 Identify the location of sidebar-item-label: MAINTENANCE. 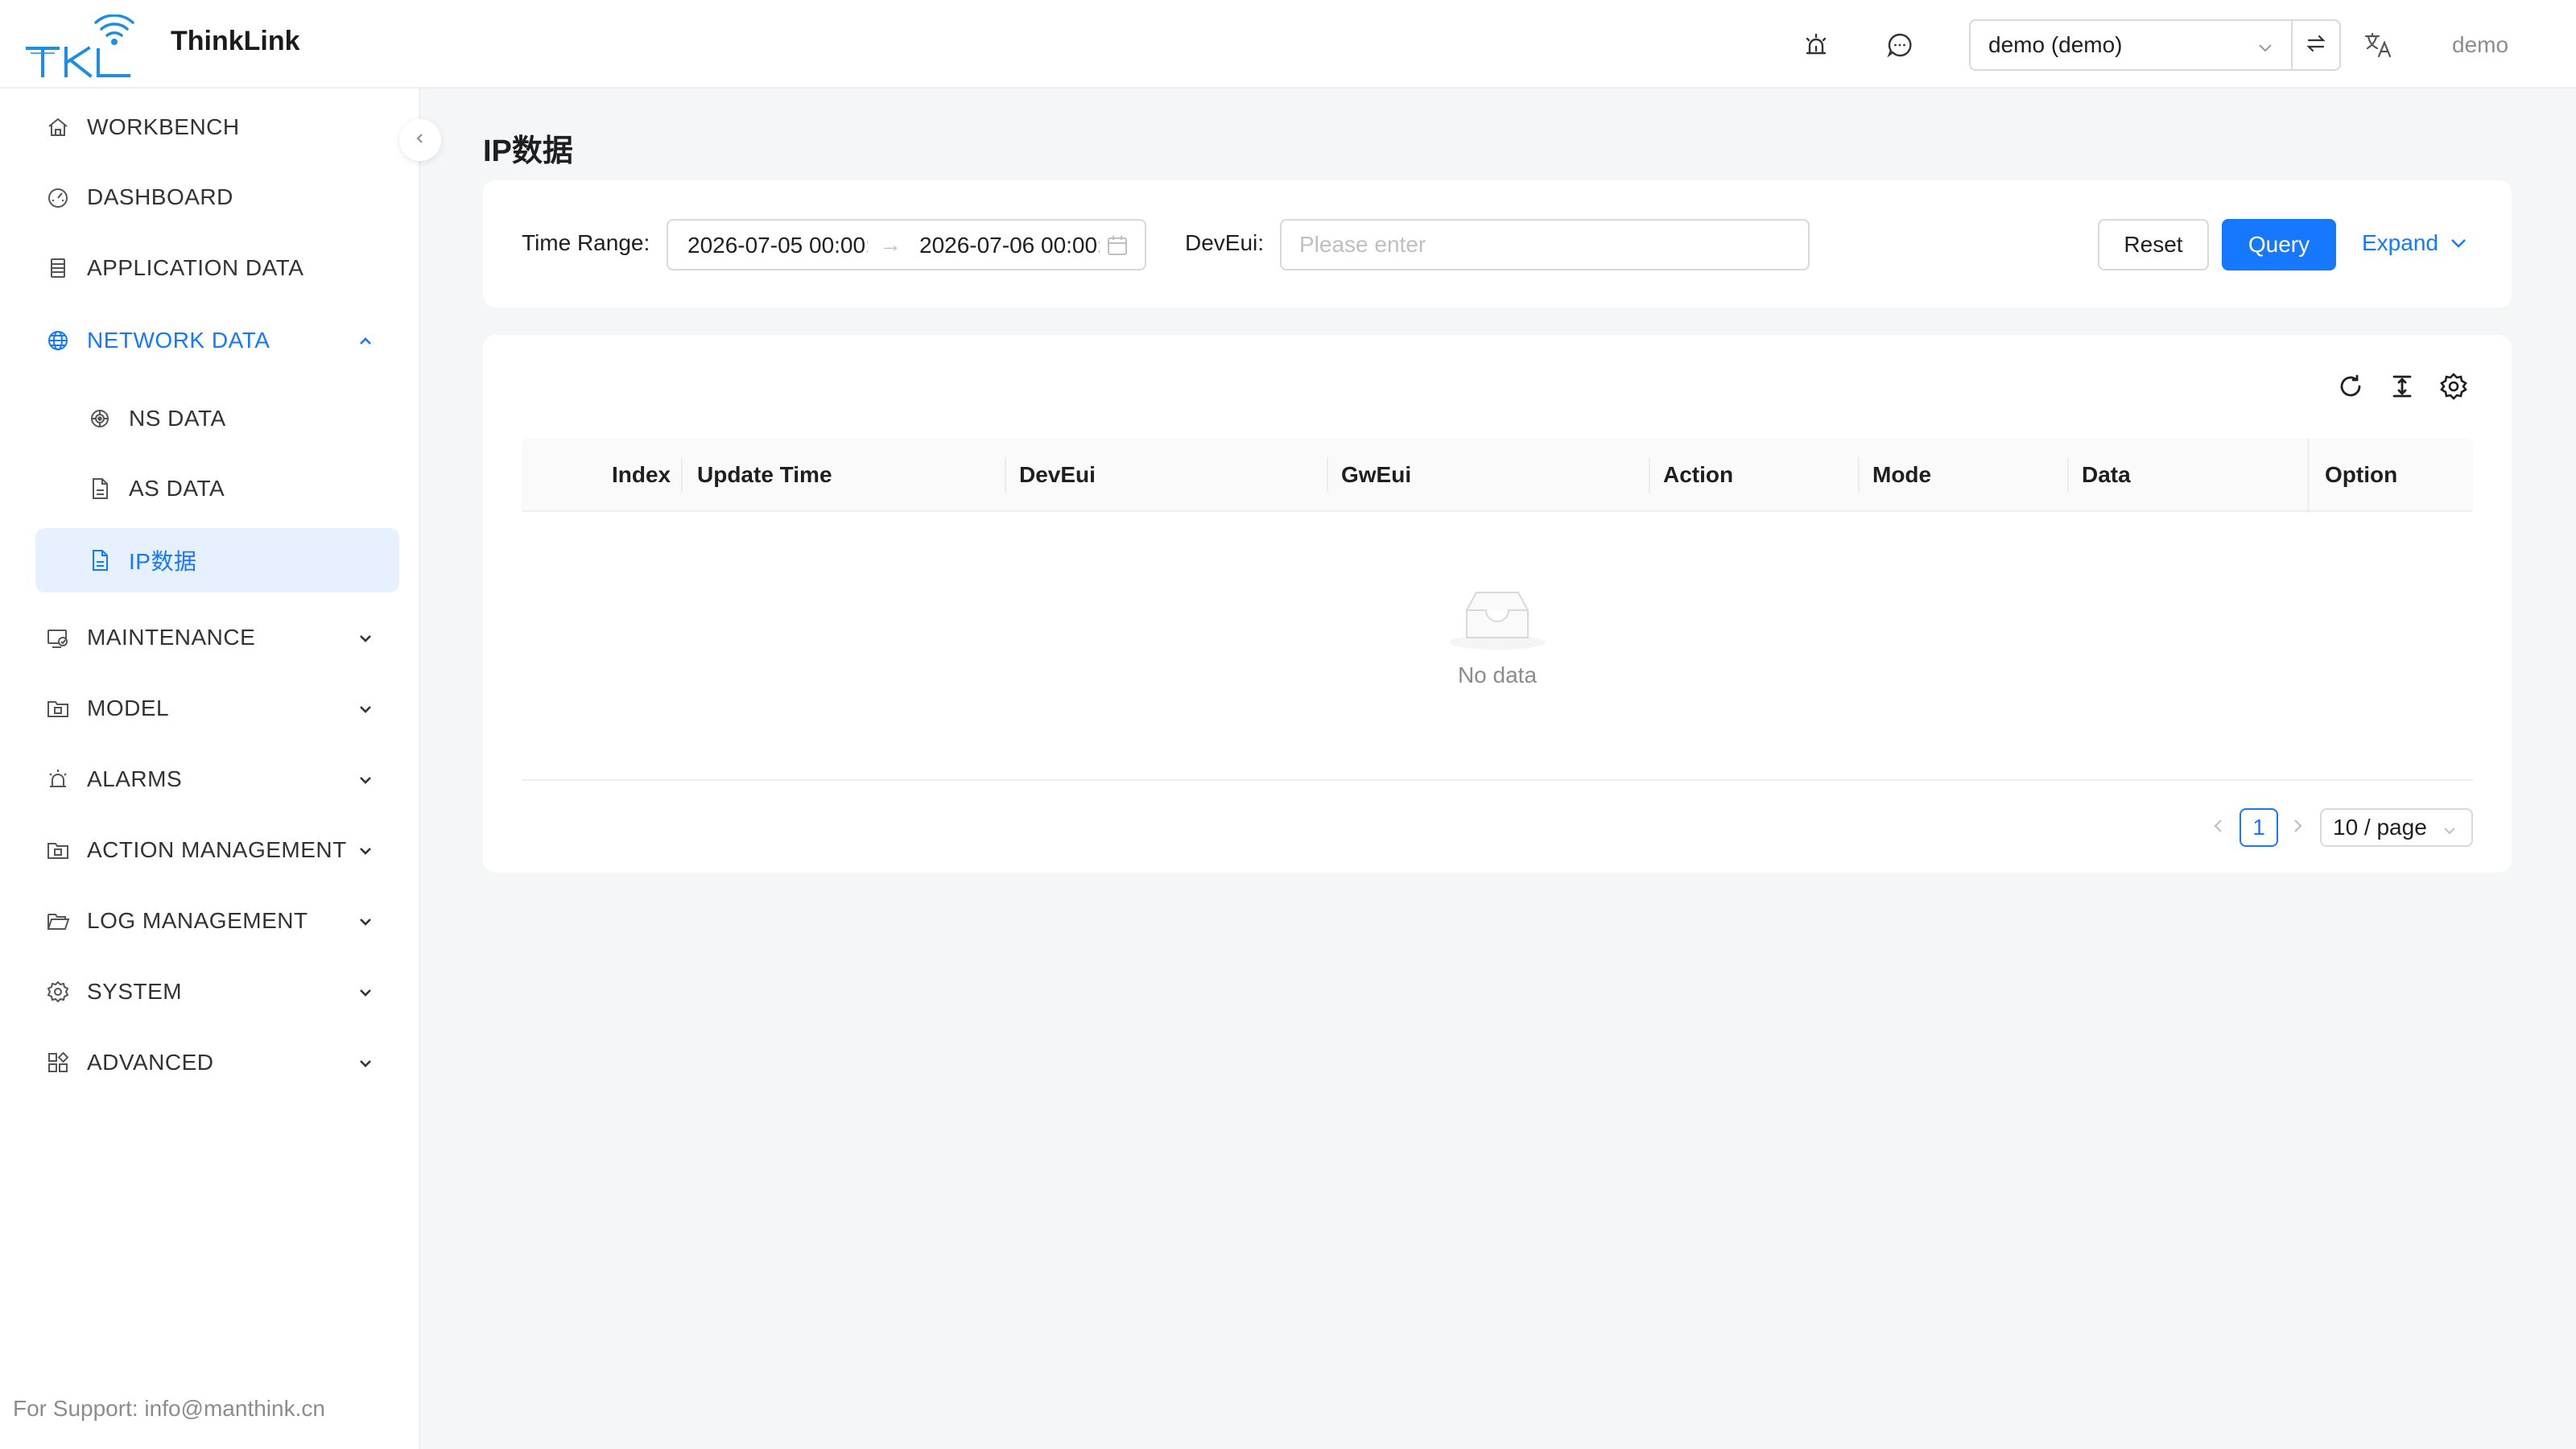
(171, 637).